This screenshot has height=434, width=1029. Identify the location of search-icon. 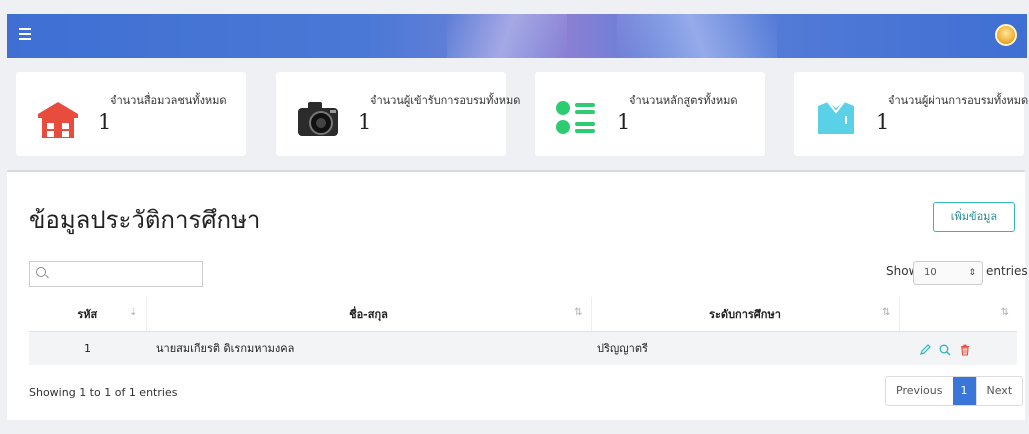
(41, 272).